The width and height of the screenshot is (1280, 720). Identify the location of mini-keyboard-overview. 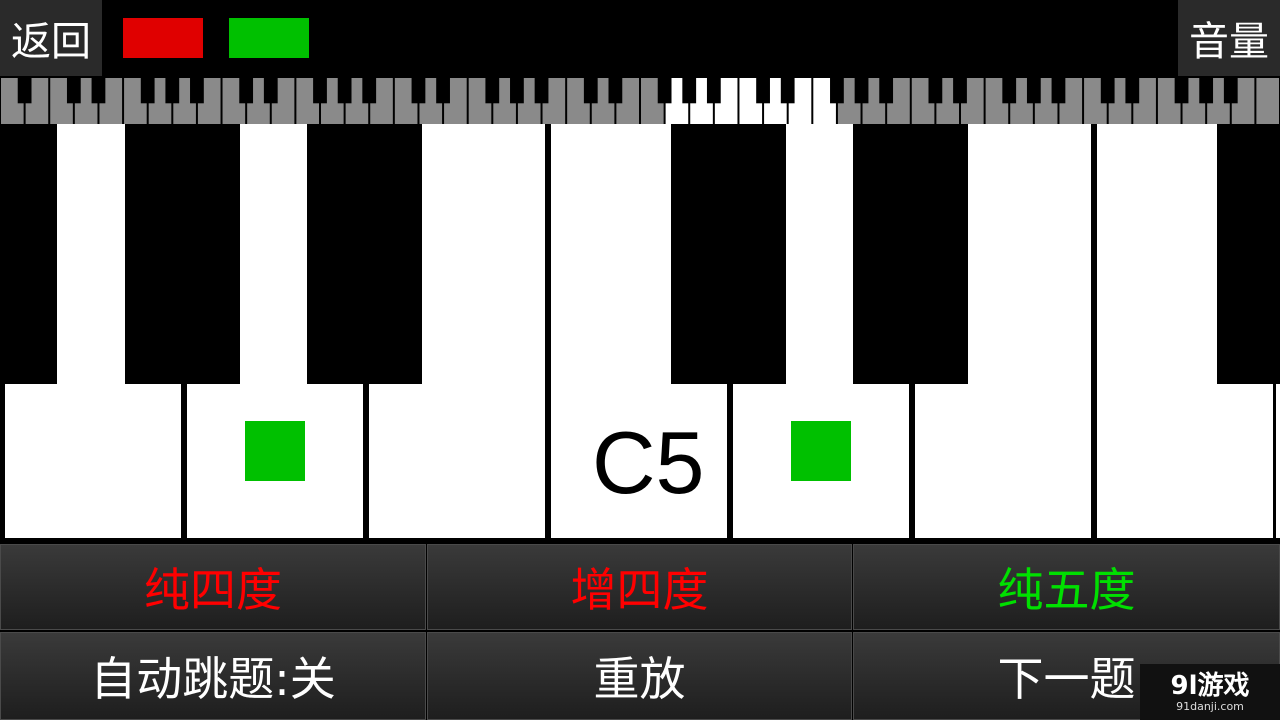
(640, 101).